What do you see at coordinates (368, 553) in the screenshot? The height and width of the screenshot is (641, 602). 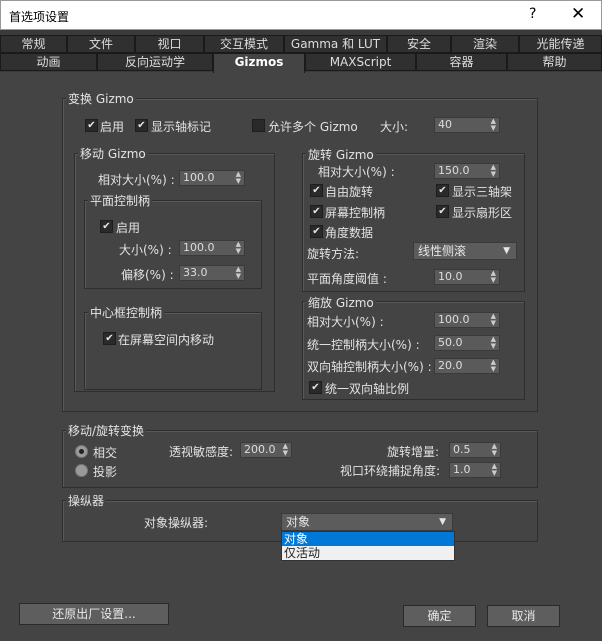 I see `option-active-only: 仅活动` at bounding box center [368, 553].